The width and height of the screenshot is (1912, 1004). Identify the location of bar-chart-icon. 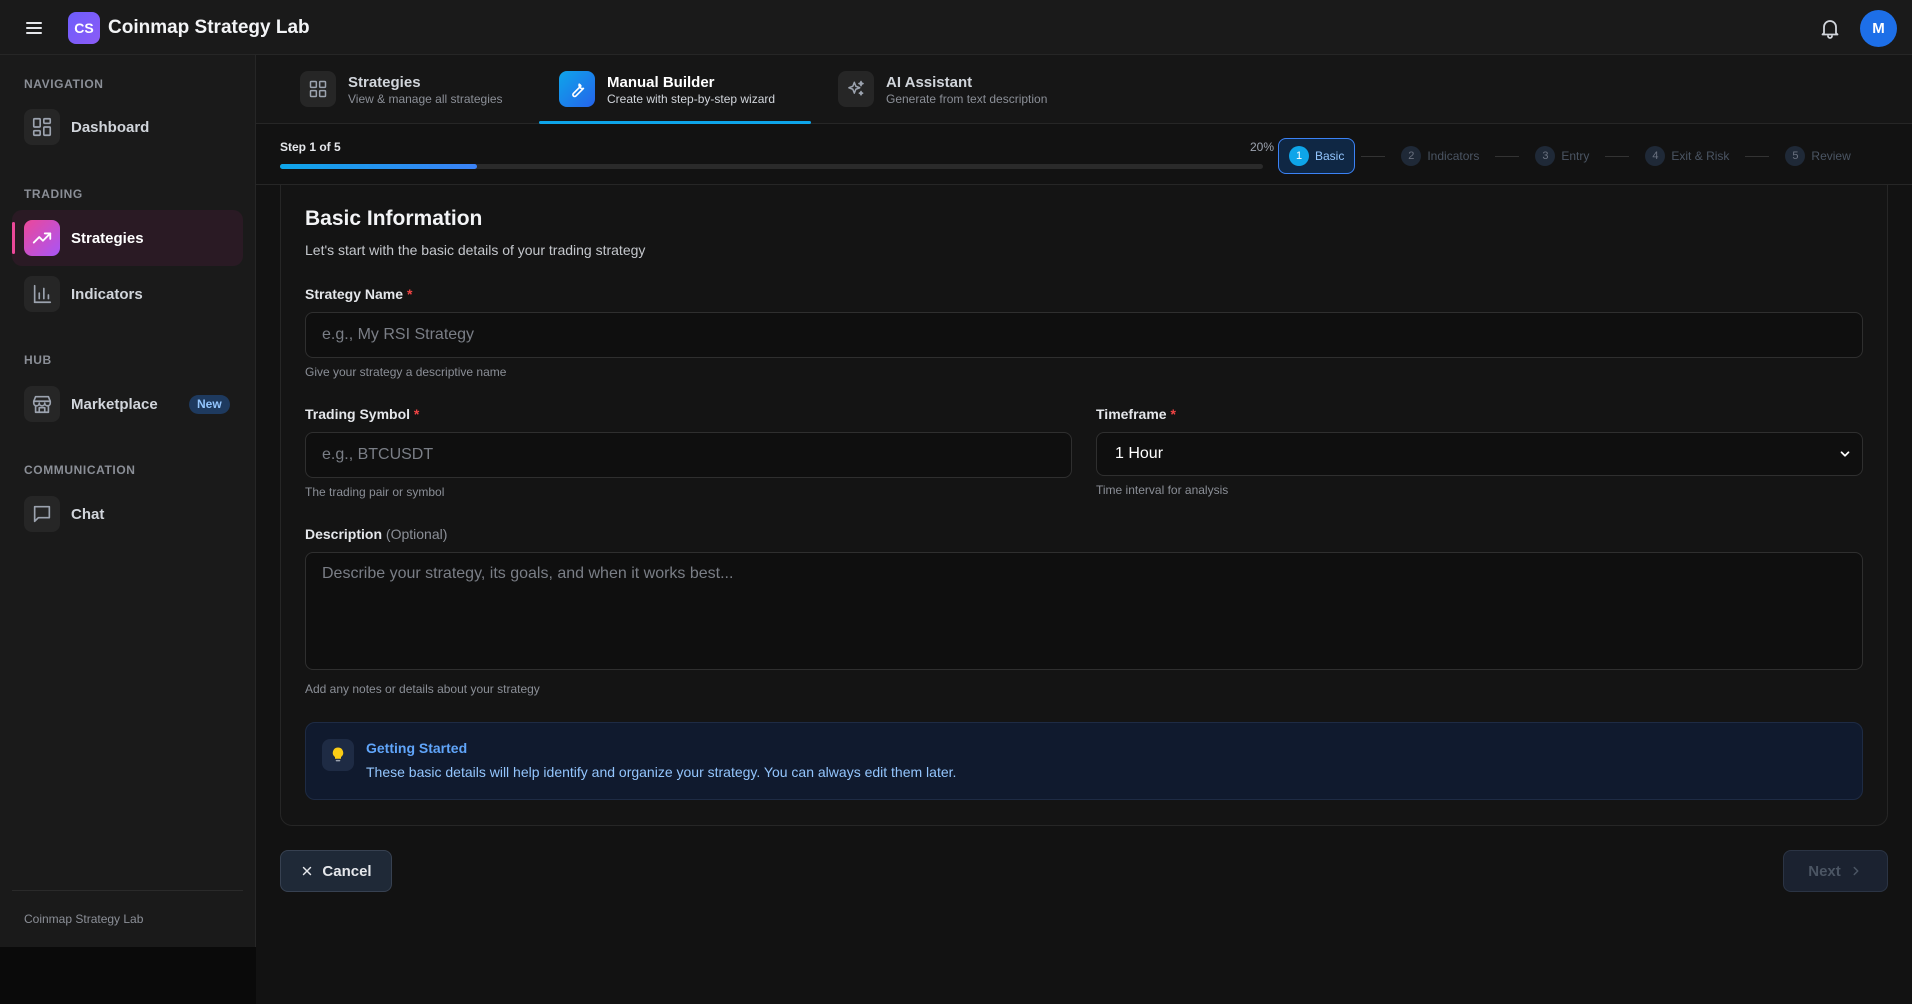
(42, 294).